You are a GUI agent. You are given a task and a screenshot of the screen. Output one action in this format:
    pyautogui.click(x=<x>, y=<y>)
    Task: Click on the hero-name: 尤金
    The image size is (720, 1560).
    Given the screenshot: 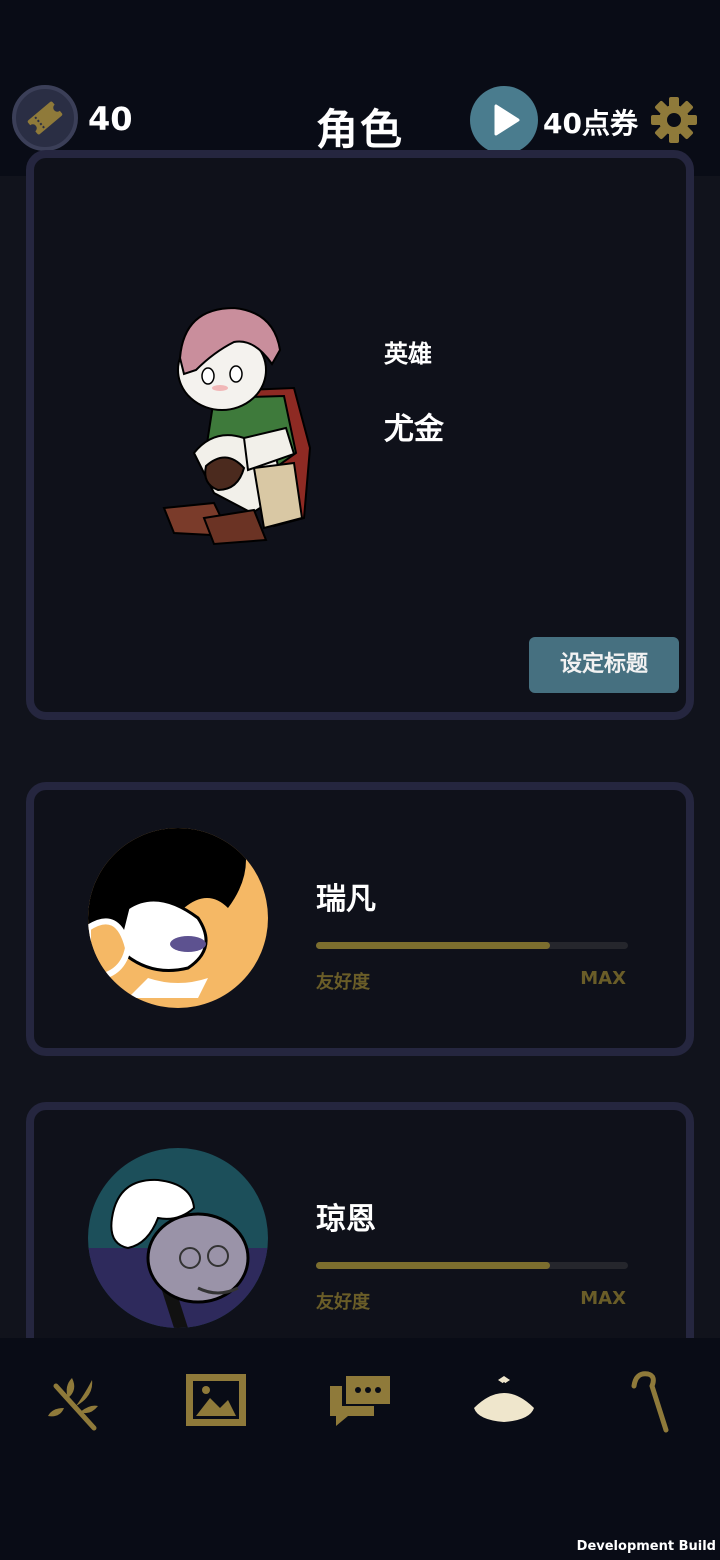 What is the action you would take?
    pyautogui.click(x=414, y=429)
    